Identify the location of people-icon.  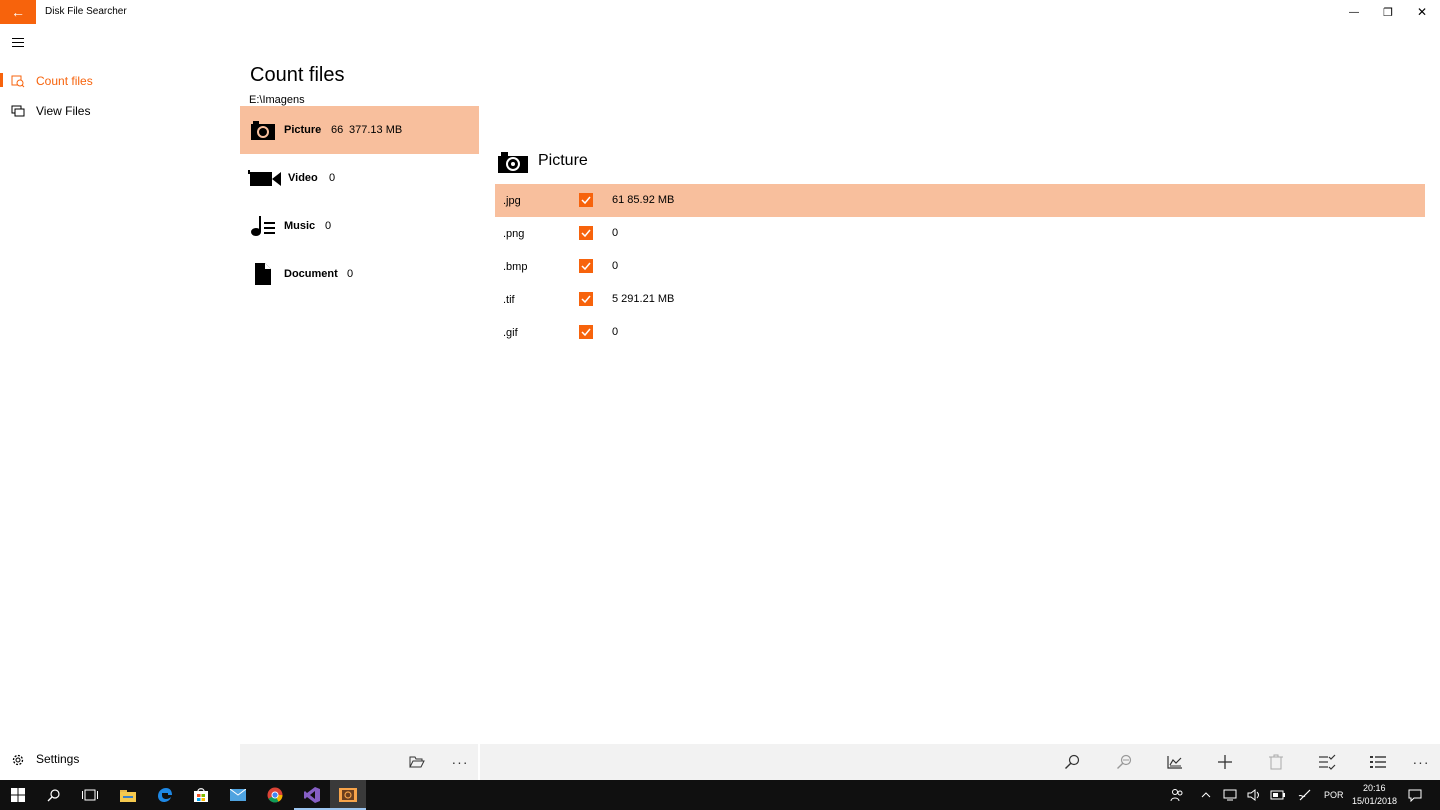
(1176, 795).